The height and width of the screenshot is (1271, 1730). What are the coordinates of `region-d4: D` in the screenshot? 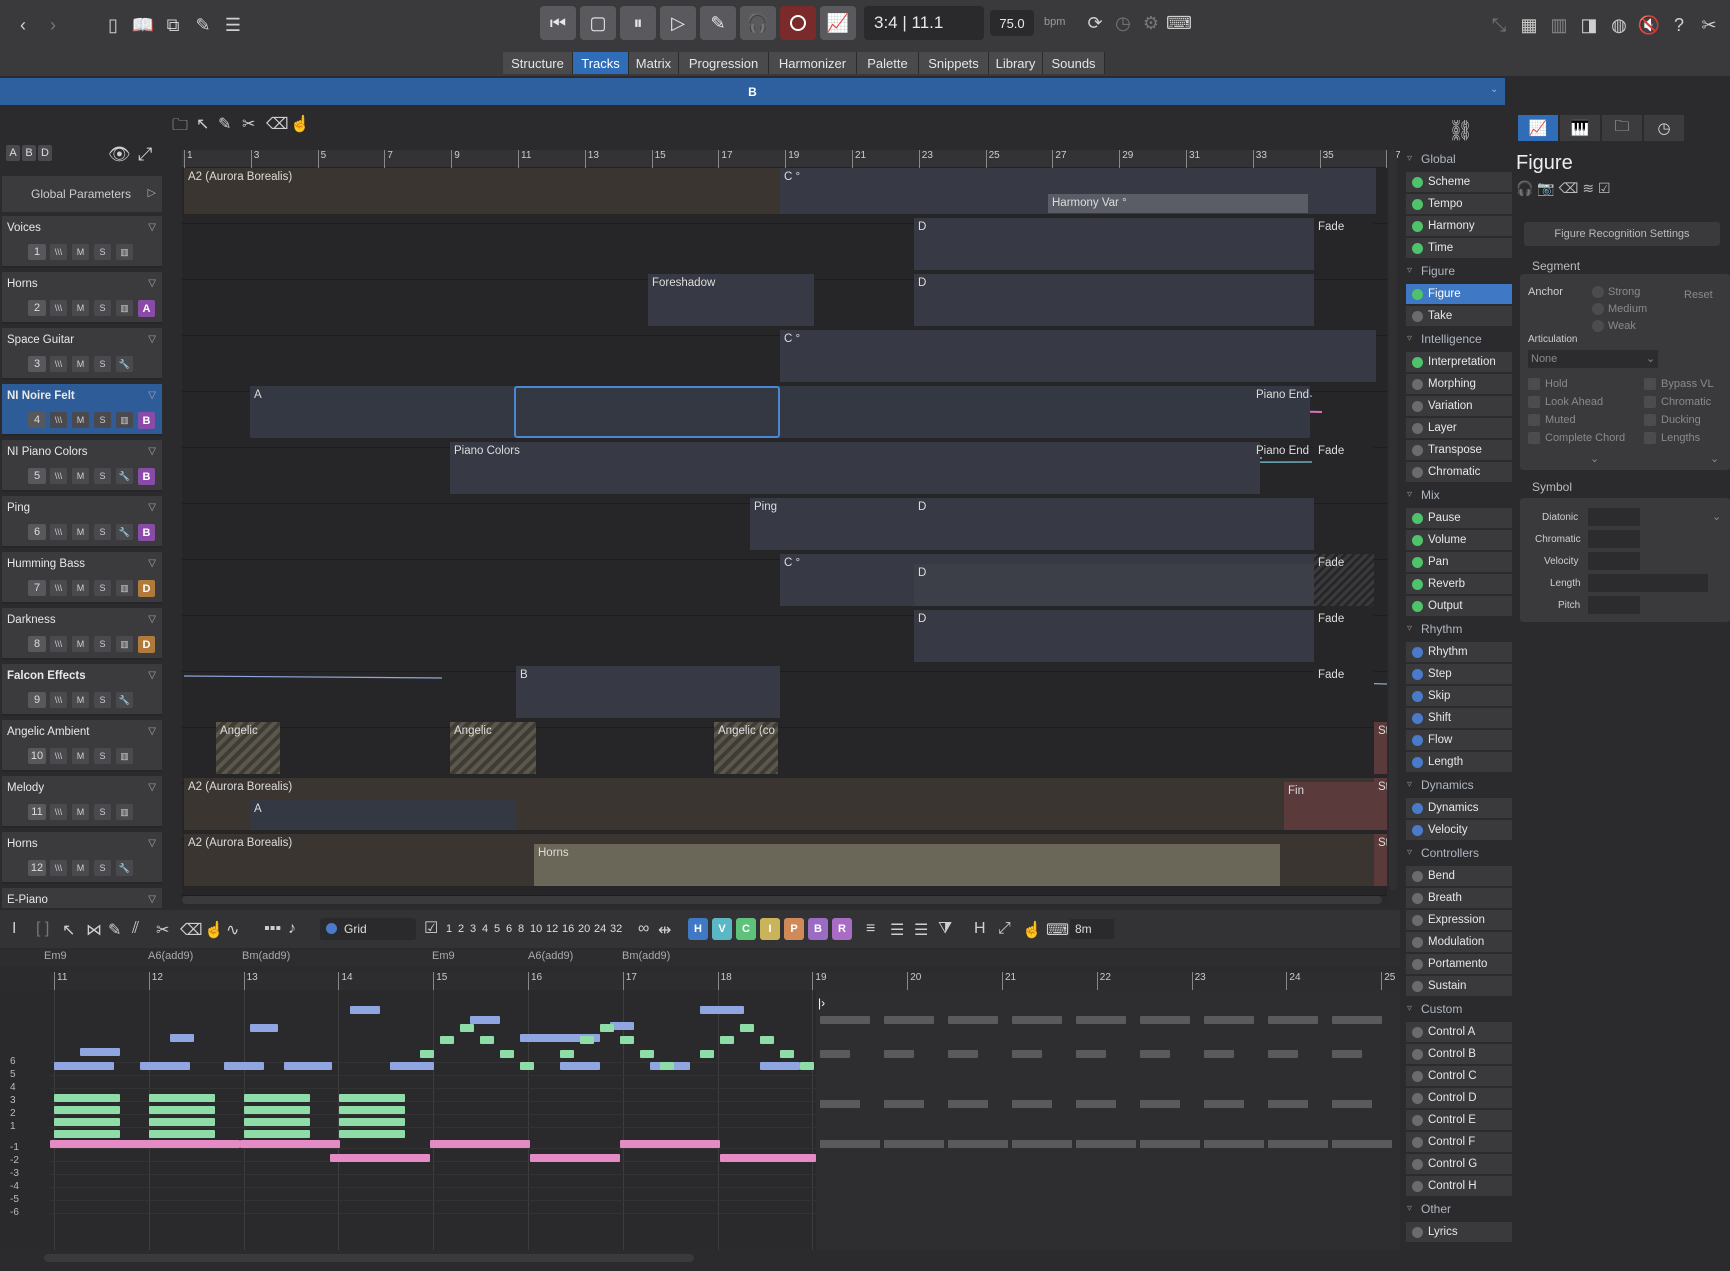 It's located at (1114, 585).